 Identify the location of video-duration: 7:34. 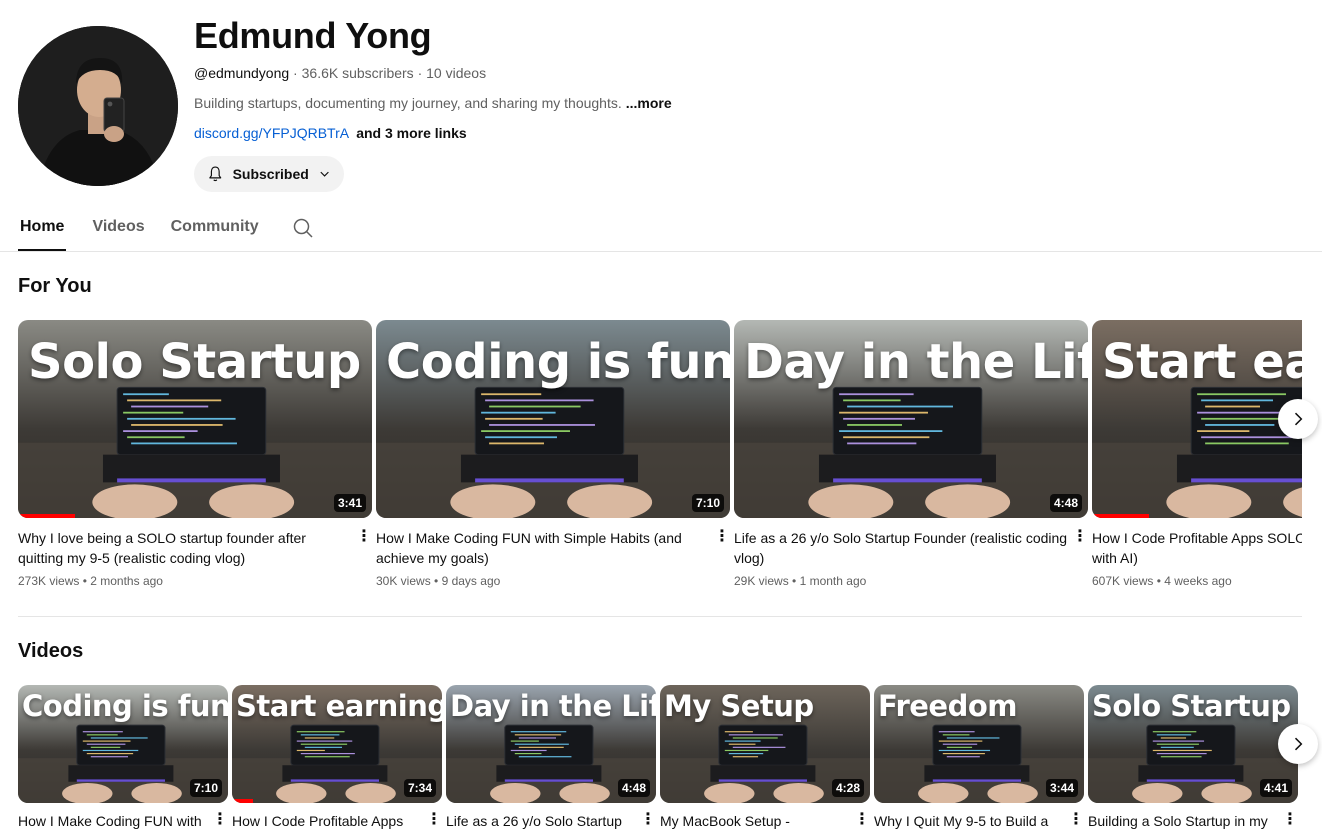
(419, 788).